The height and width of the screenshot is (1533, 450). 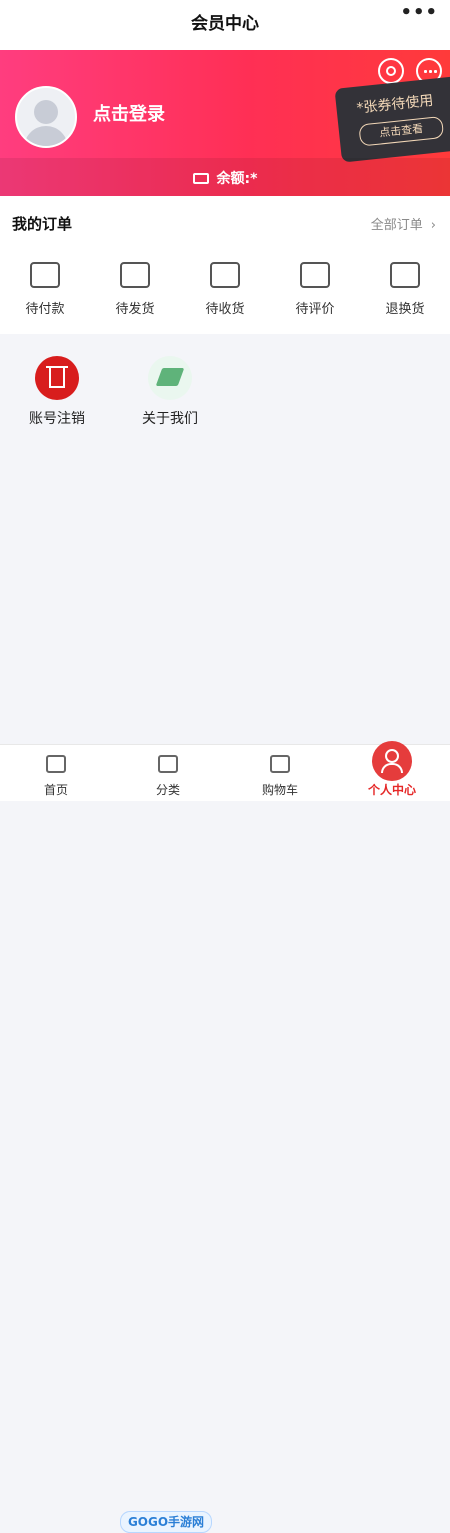 I want to click on balance-strip: 余额:*, so click(x=225, y=177).